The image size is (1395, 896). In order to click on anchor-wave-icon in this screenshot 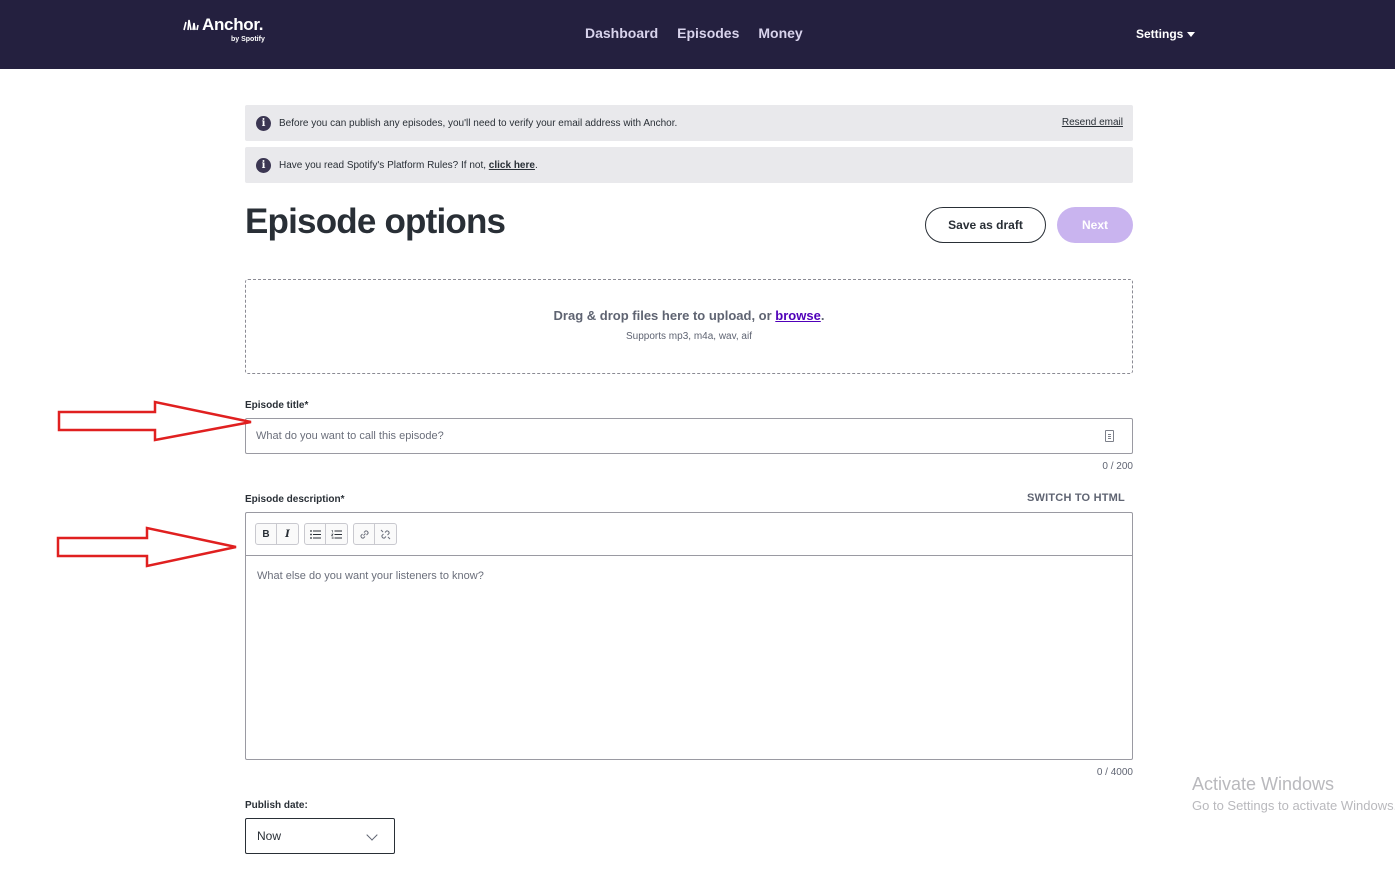, I will do `click(191, 25)`.